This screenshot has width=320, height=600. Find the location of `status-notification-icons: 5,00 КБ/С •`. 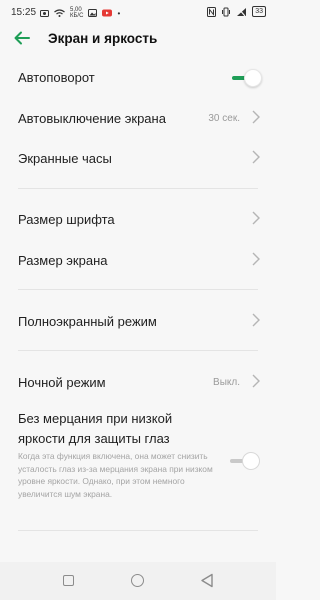

status-notification-icons: 5,00 КБ/С • is located at coordinates (80, 13).